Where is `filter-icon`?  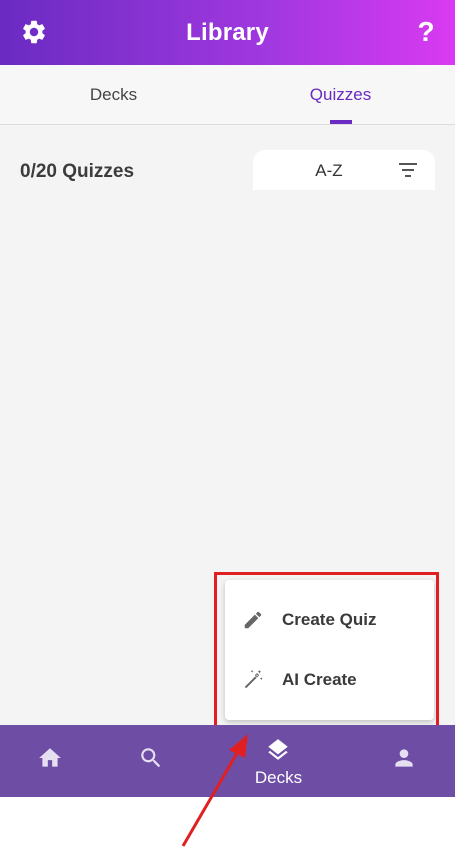
filter-icon is located at coordinates (408, 170).